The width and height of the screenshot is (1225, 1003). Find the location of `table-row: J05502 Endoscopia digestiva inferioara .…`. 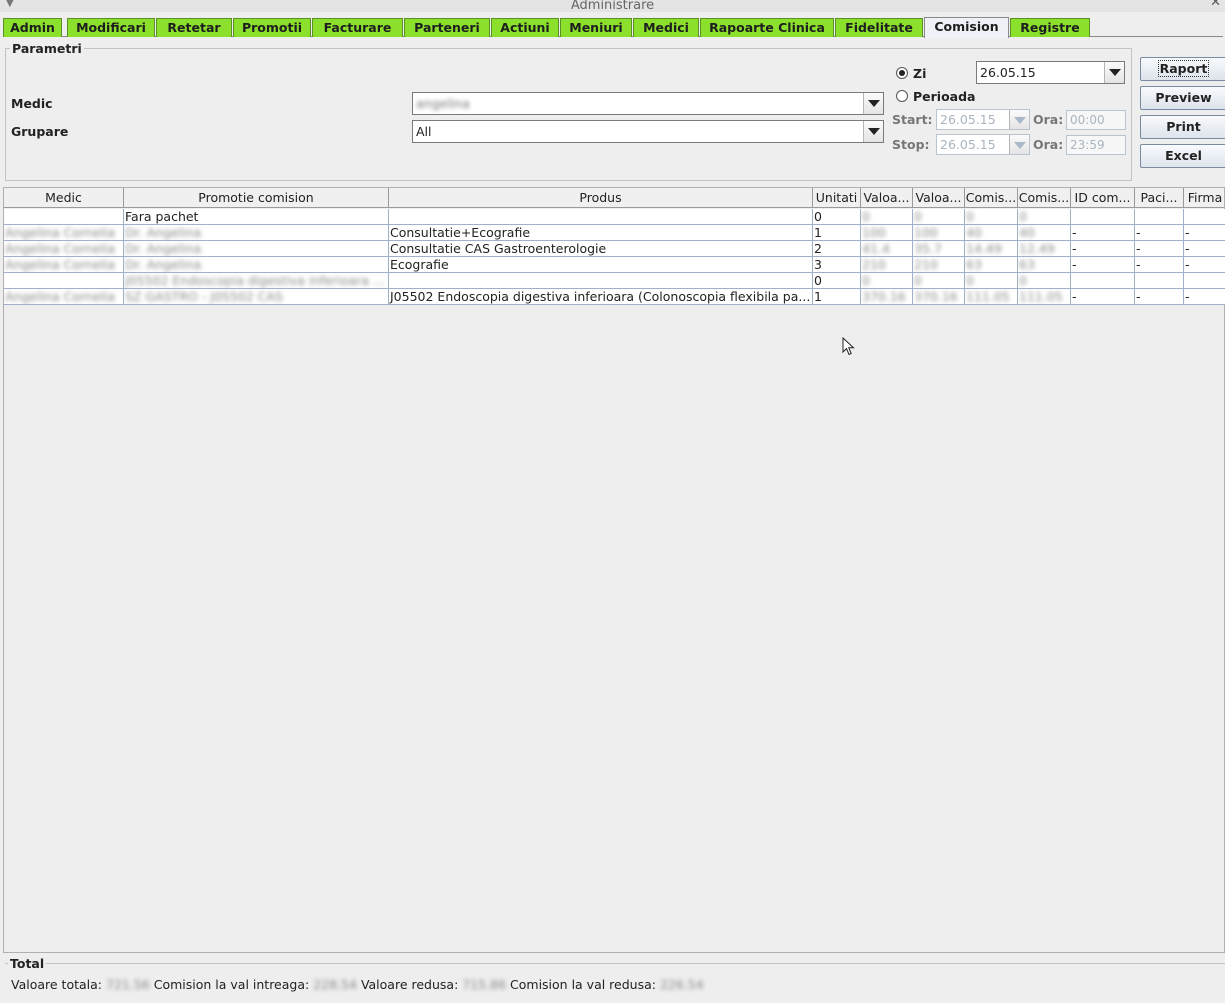

table-row: J05502 Endoscopia digestiva inferioara .… is located at coordinates (614, 281).